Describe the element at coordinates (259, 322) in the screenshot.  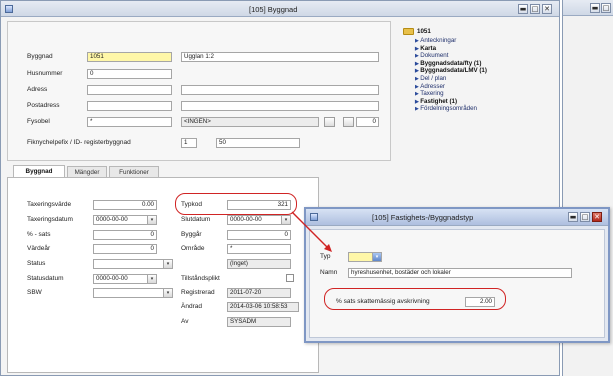
I see `av-field: SYSADM` at that location.